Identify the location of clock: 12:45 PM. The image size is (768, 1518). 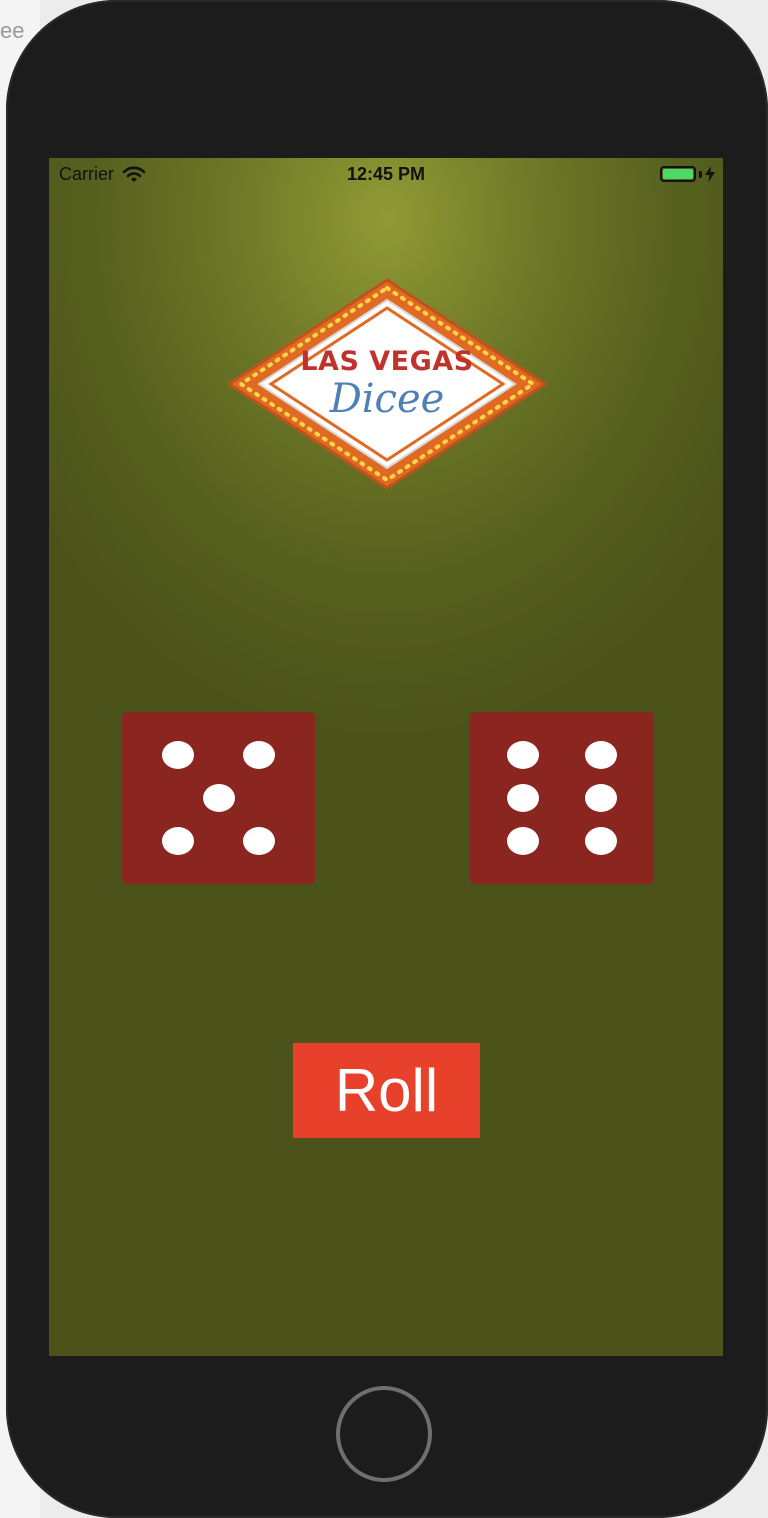
(386, 174).